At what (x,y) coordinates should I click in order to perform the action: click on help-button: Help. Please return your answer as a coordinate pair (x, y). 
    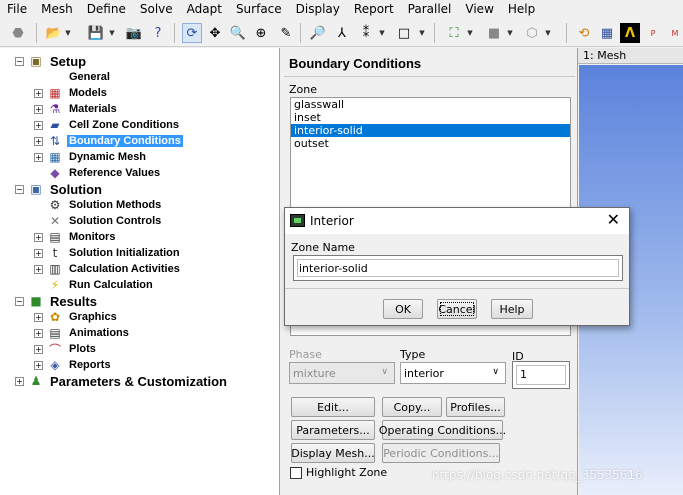
    Looking at the image, I should click on (512, 309).